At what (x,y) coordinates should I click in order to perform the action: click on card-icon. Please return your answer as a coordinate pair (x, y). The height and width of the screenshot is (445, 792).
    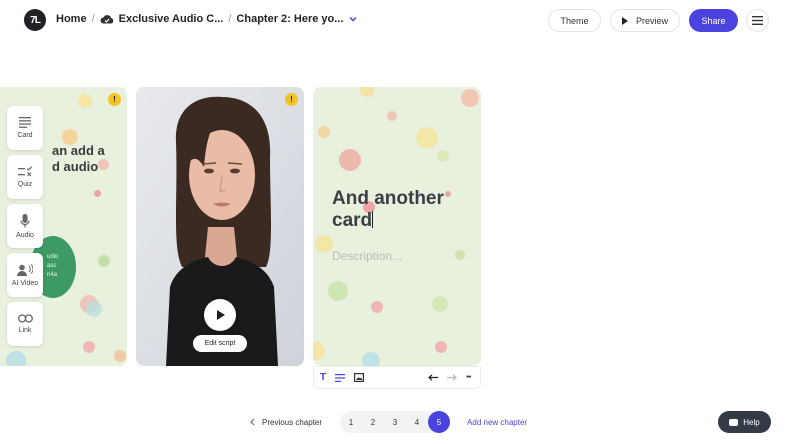
    Looking at the image, I should click on (25, 122).